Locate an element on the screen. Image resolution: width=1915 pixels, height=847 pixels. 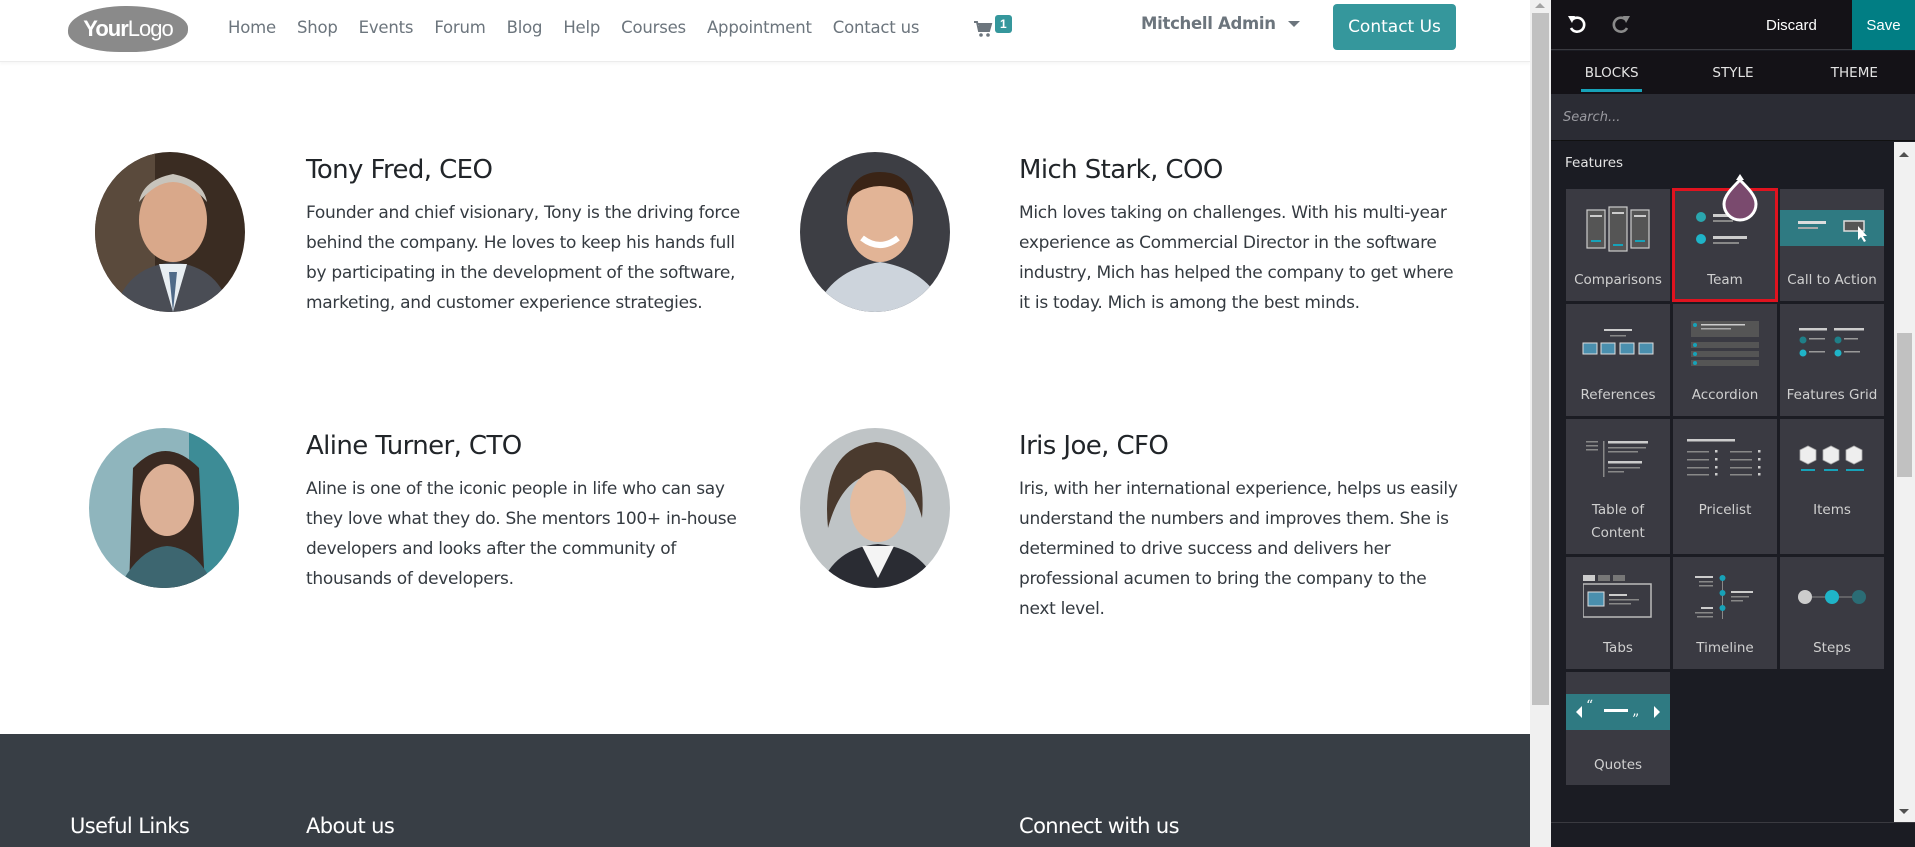
footer-useful-links-heading: Useful Links is located at coordinates (130, 826).